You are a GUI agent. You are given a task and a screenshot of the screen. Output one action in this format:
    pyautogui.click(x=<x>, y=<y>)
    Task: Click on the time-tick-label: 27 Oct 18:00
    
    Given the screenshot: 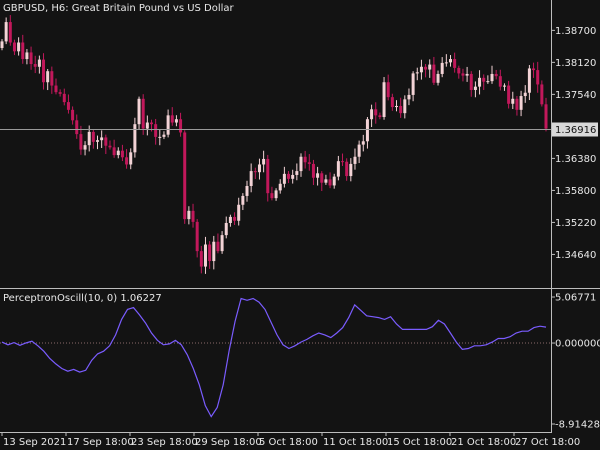 What is the action you would take?
    pyautogui.click(x=547, y=442)
    